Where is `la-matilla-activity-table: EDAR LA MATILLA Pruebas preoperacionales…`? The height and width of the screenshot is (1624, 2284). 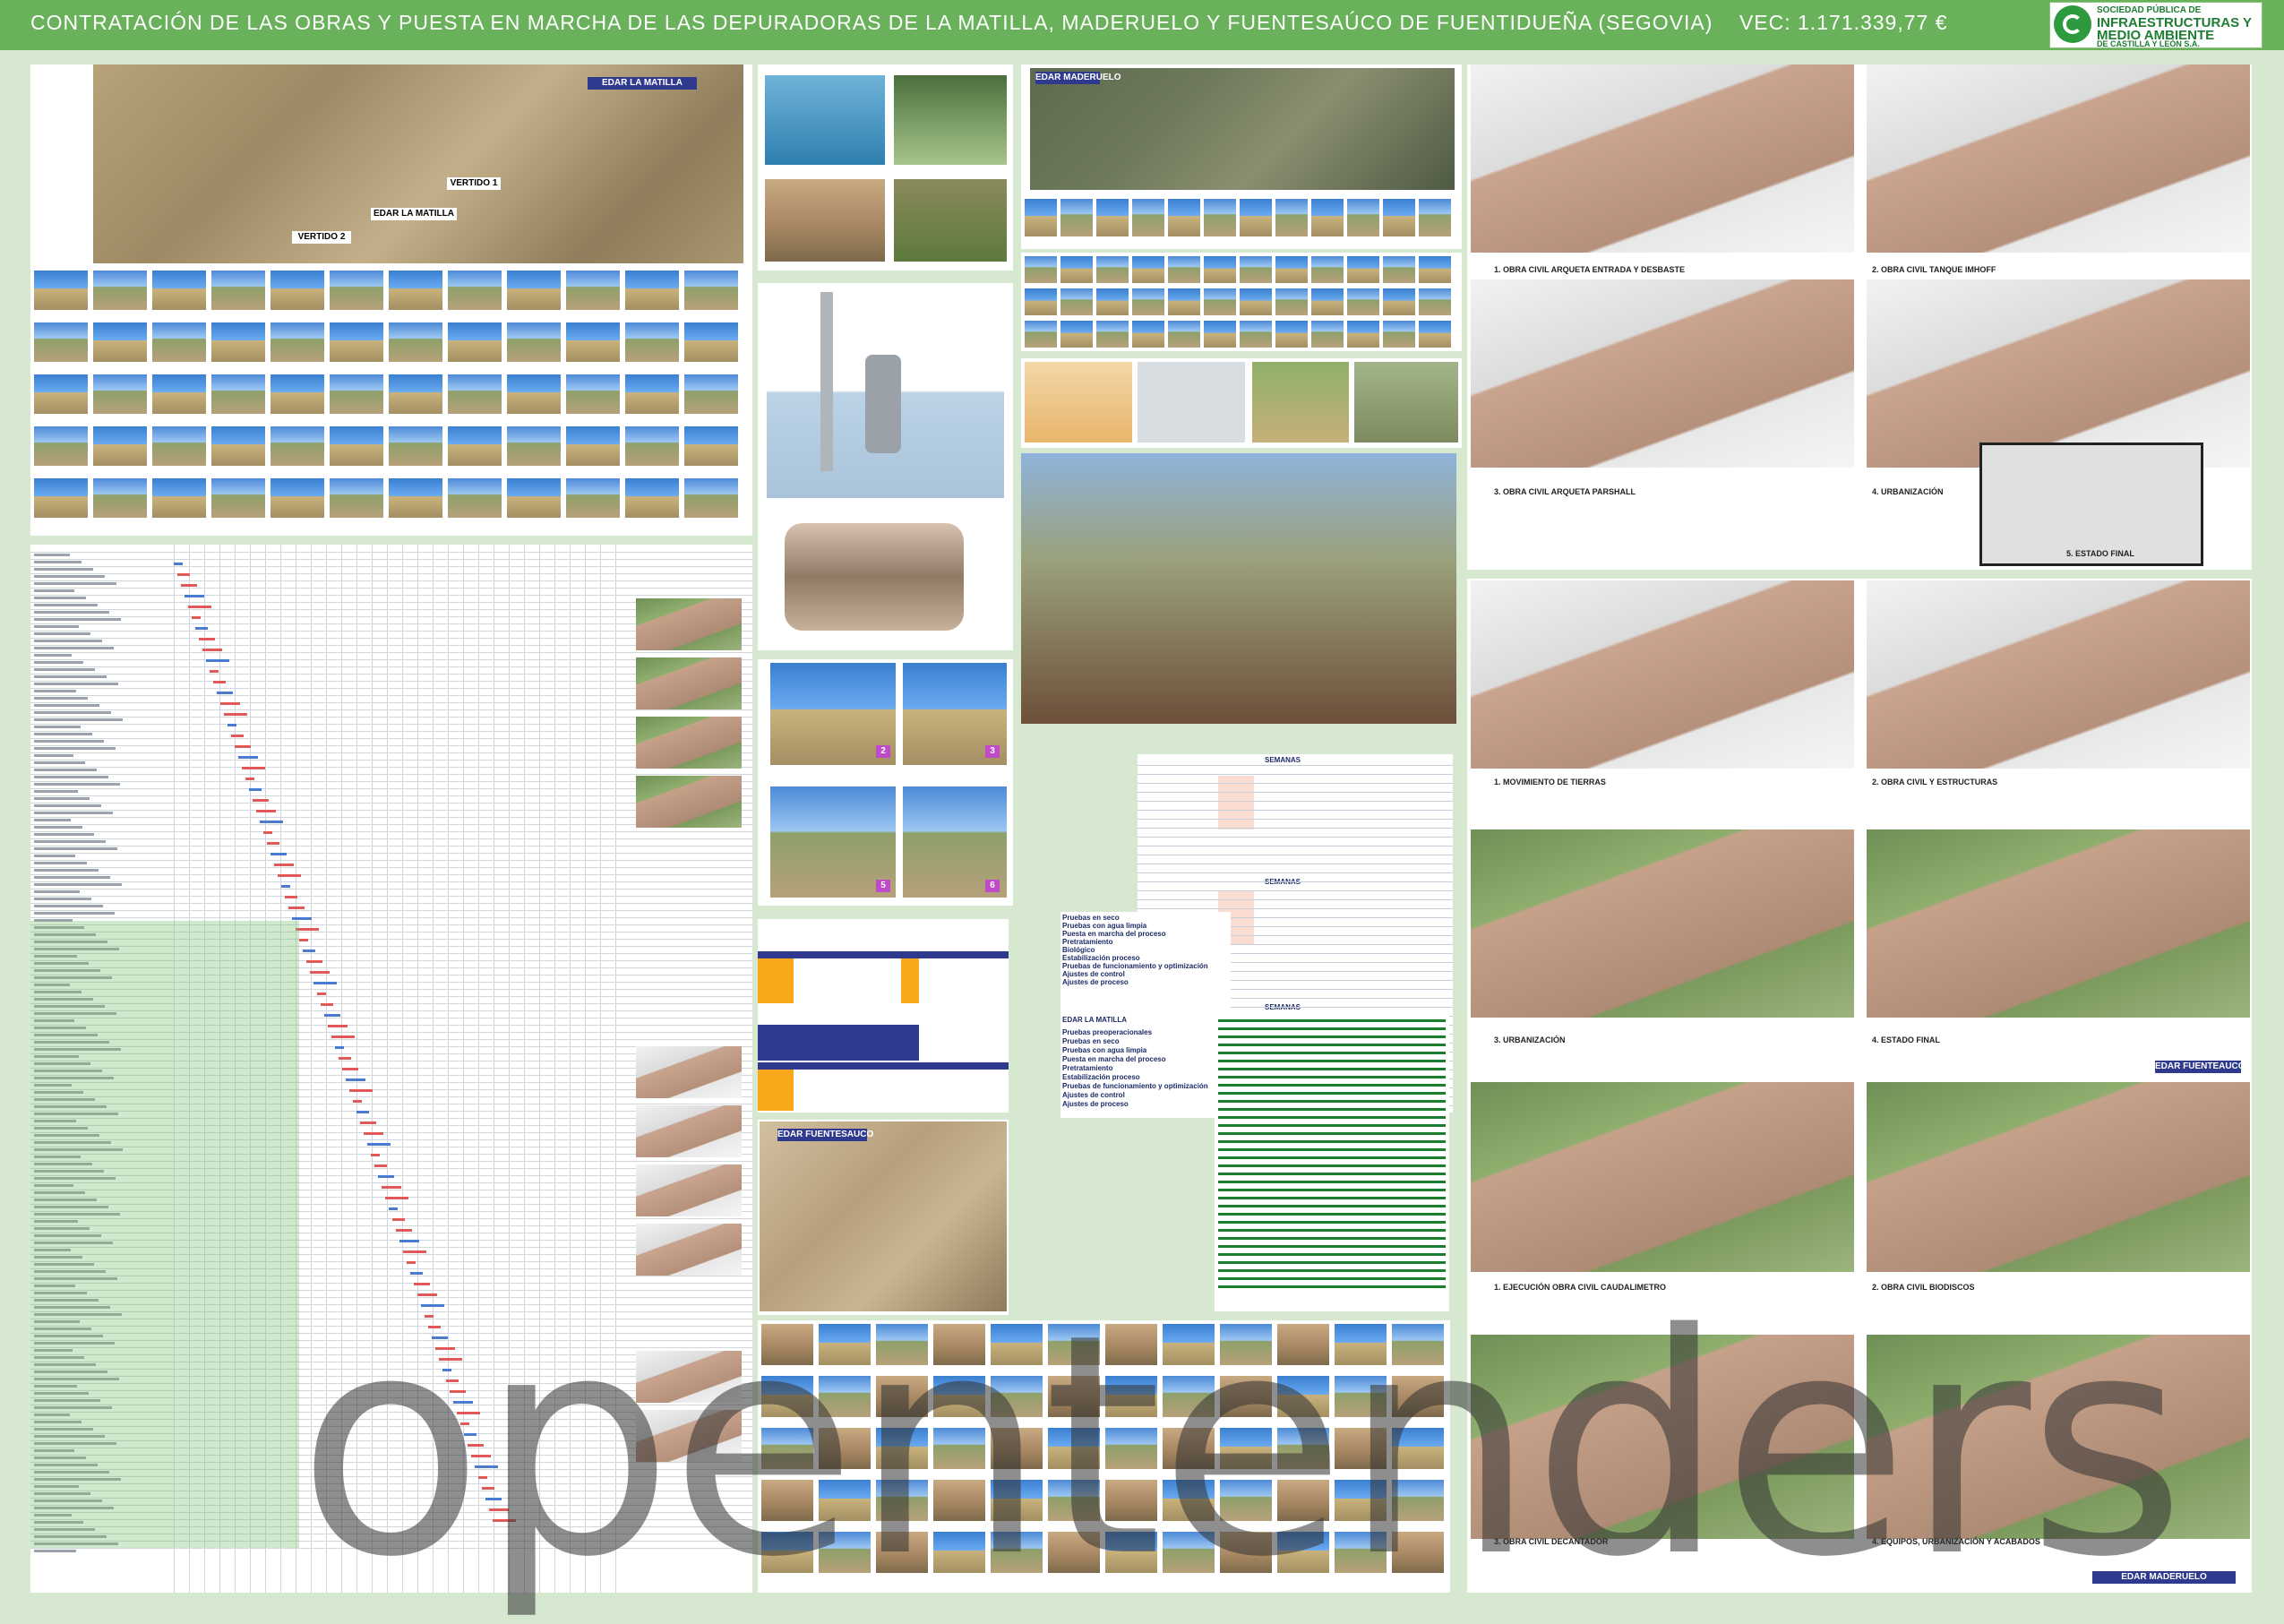
la-matilla-activity-table: EDAR LA MATILLA Pruebas preoperacionales… is located at coordinates (1137, 1066).